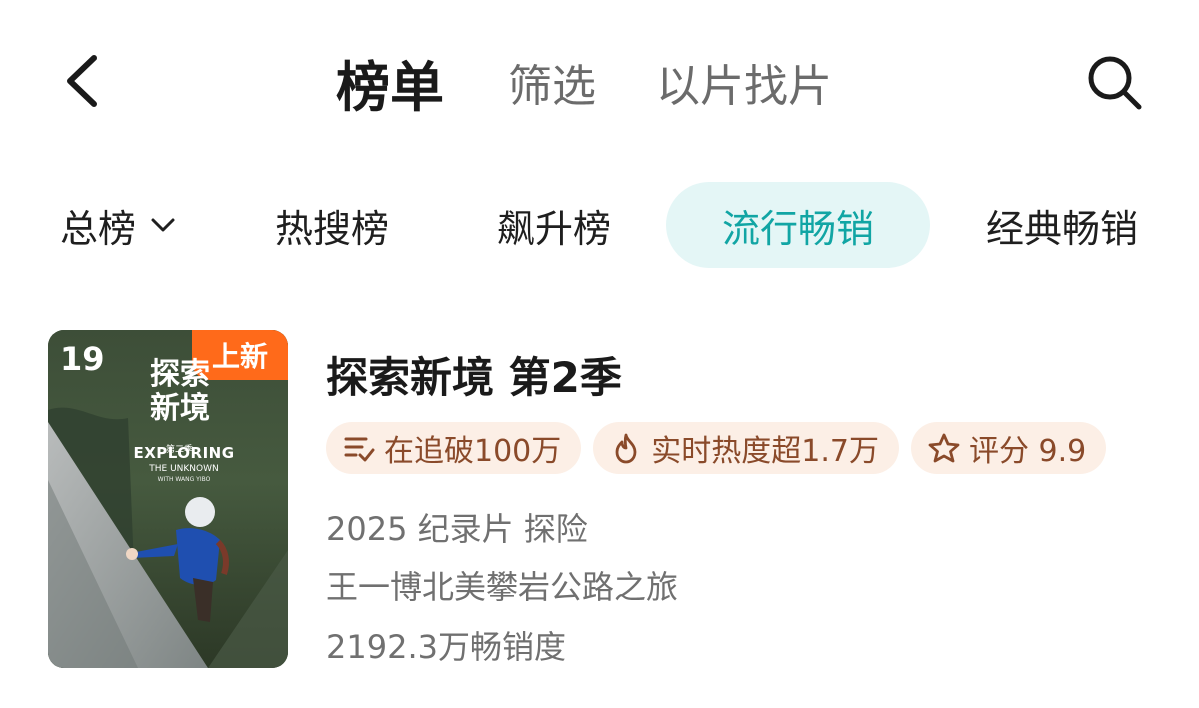 Image resolution: width=1199 pixels, height=708 pixels. Describe the element at coordinates (552, 82) in the screenshot. I see `tab-filter: 筛选` at that location.